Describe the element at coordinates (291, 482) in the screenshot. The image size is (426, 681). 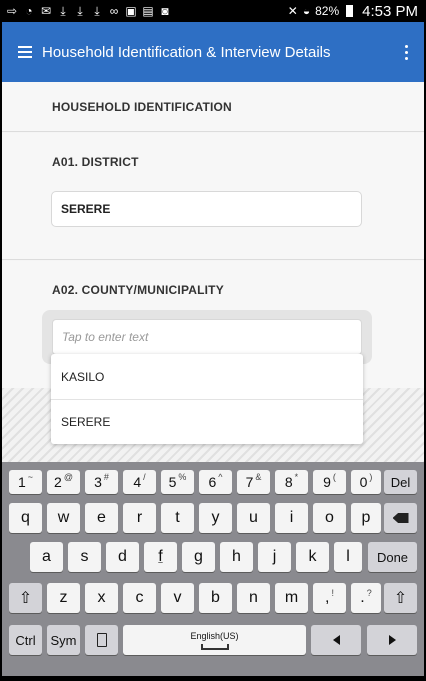
I see `key-8: 8 *` at that location.